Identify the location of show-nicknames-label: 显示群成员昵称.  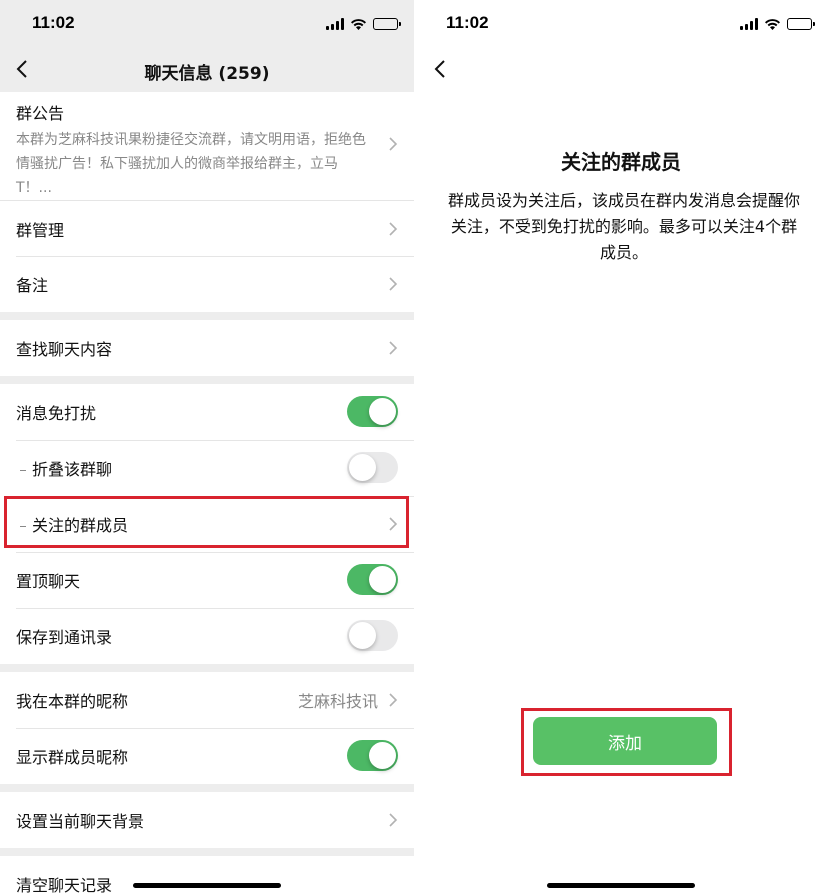
(72, 757).